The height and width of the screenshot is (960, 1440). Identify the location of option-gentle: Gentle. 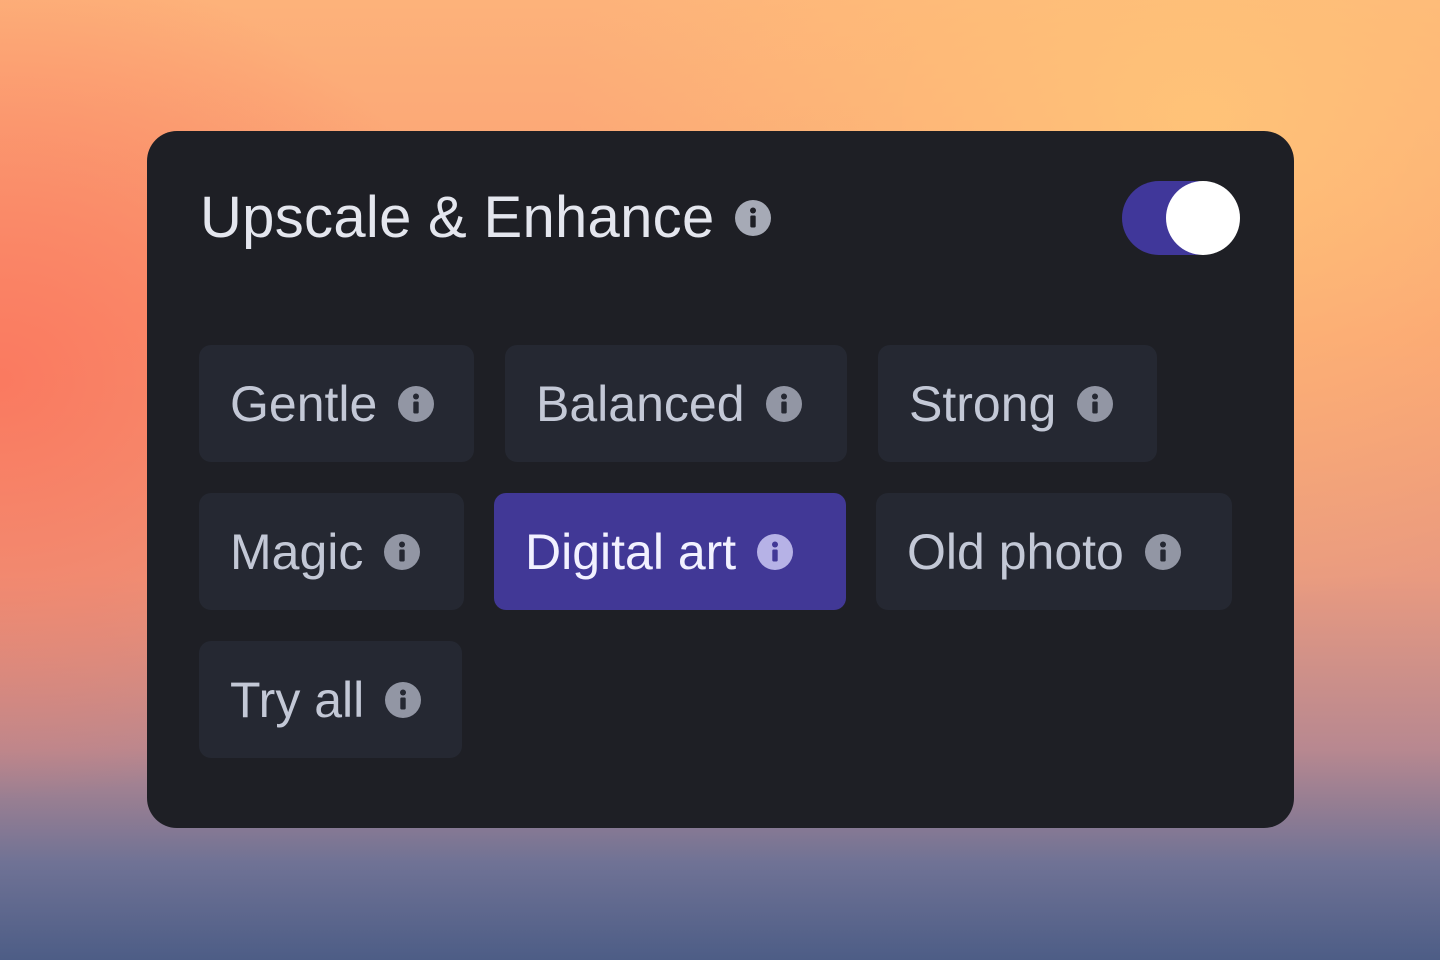
(336, 403).